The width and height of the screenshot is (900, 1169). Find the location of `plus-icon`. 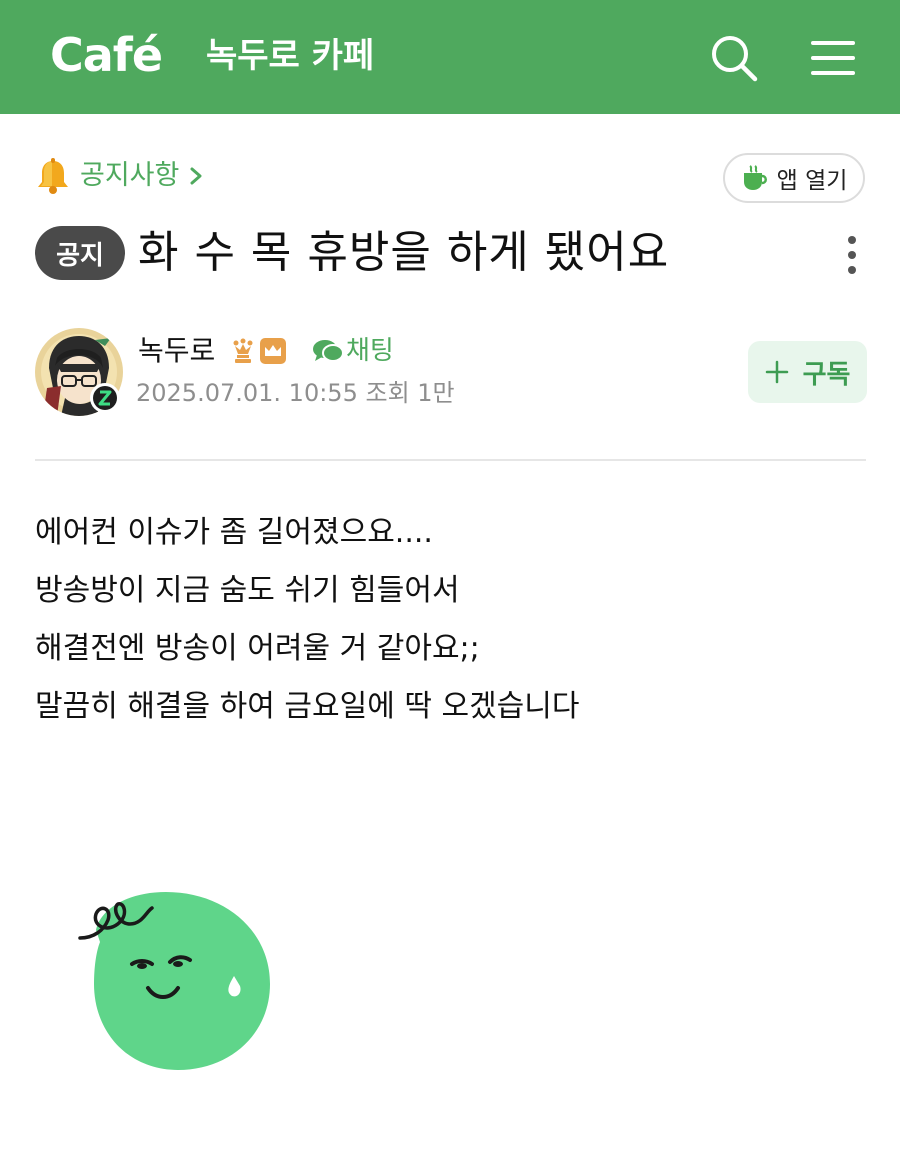

plus-icon is located at coordinates (776, 372).